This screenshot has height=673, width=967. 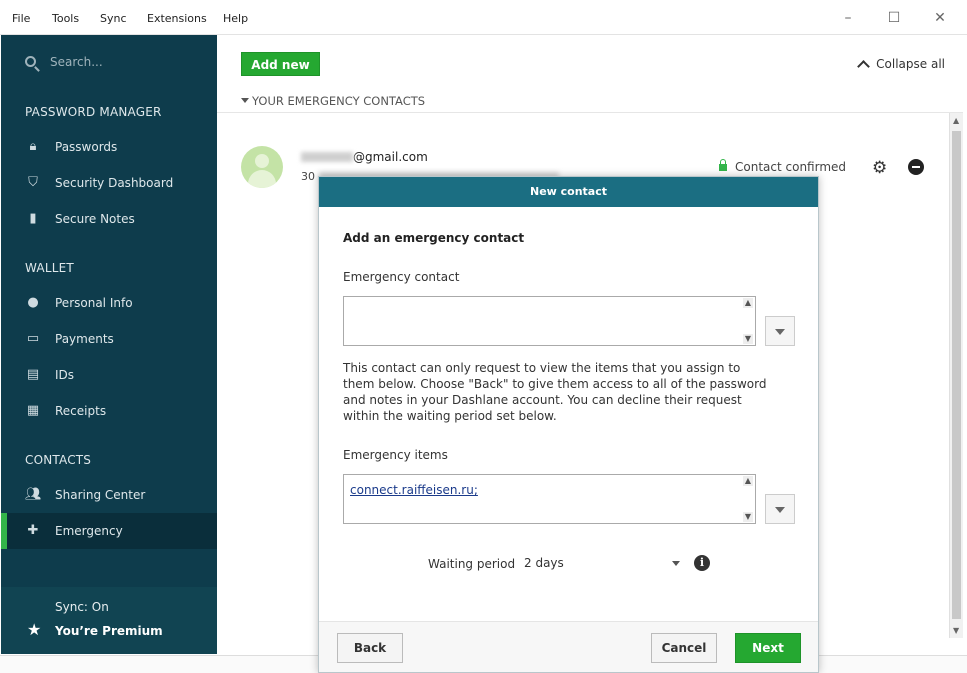 I want to click on caret-down-icon, so click(x=245, y=100).